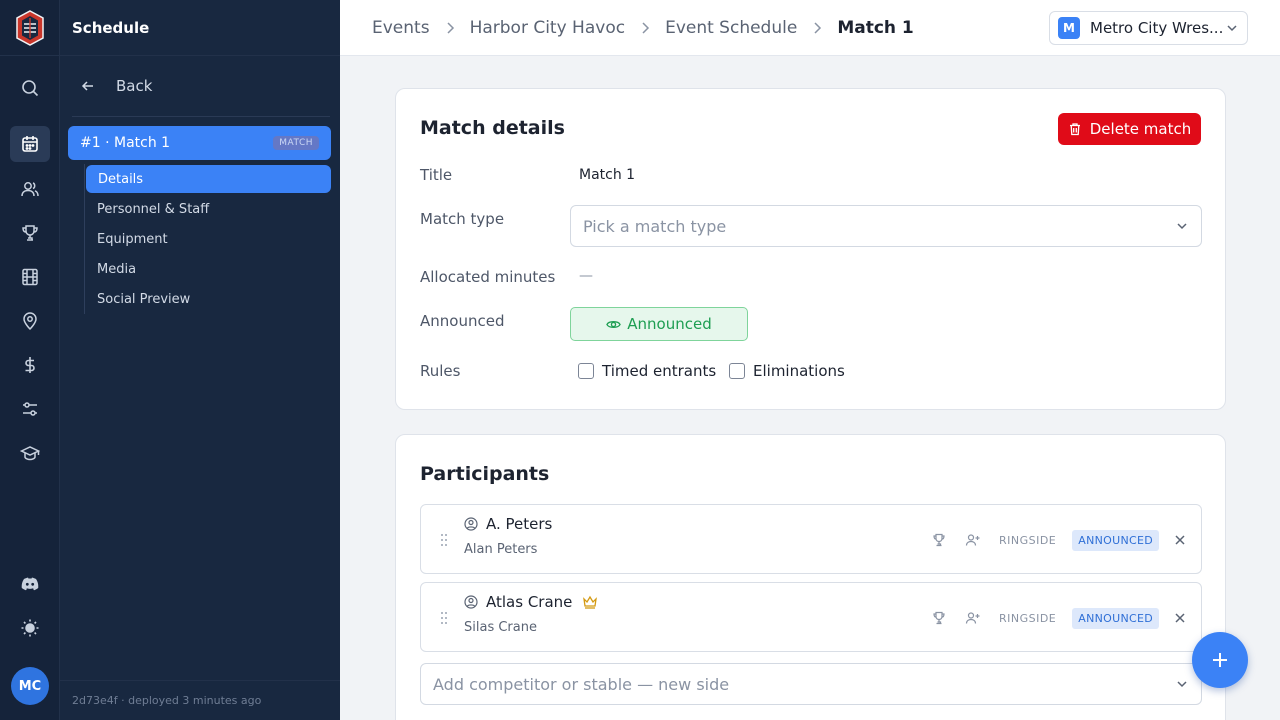  What do you see at coordinates (500, 627) in the screenshot?
I see `participant-real-name: Silas Crane` at bounding box center [500, 627].